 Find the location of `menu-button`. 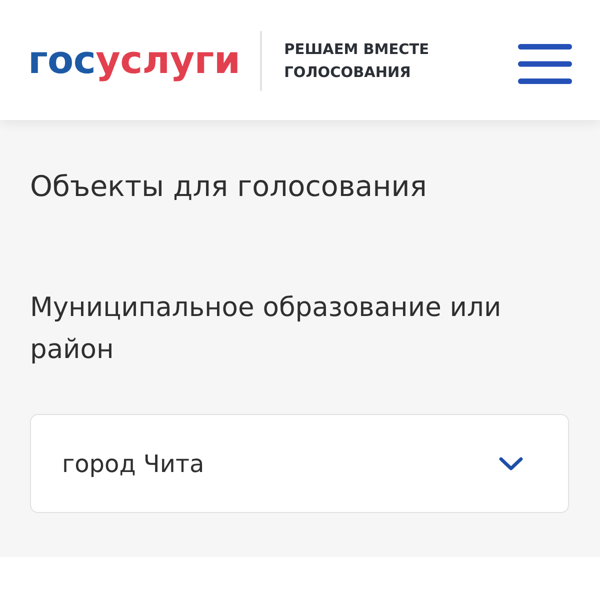

menu-button is located at coordinates (545, 64).